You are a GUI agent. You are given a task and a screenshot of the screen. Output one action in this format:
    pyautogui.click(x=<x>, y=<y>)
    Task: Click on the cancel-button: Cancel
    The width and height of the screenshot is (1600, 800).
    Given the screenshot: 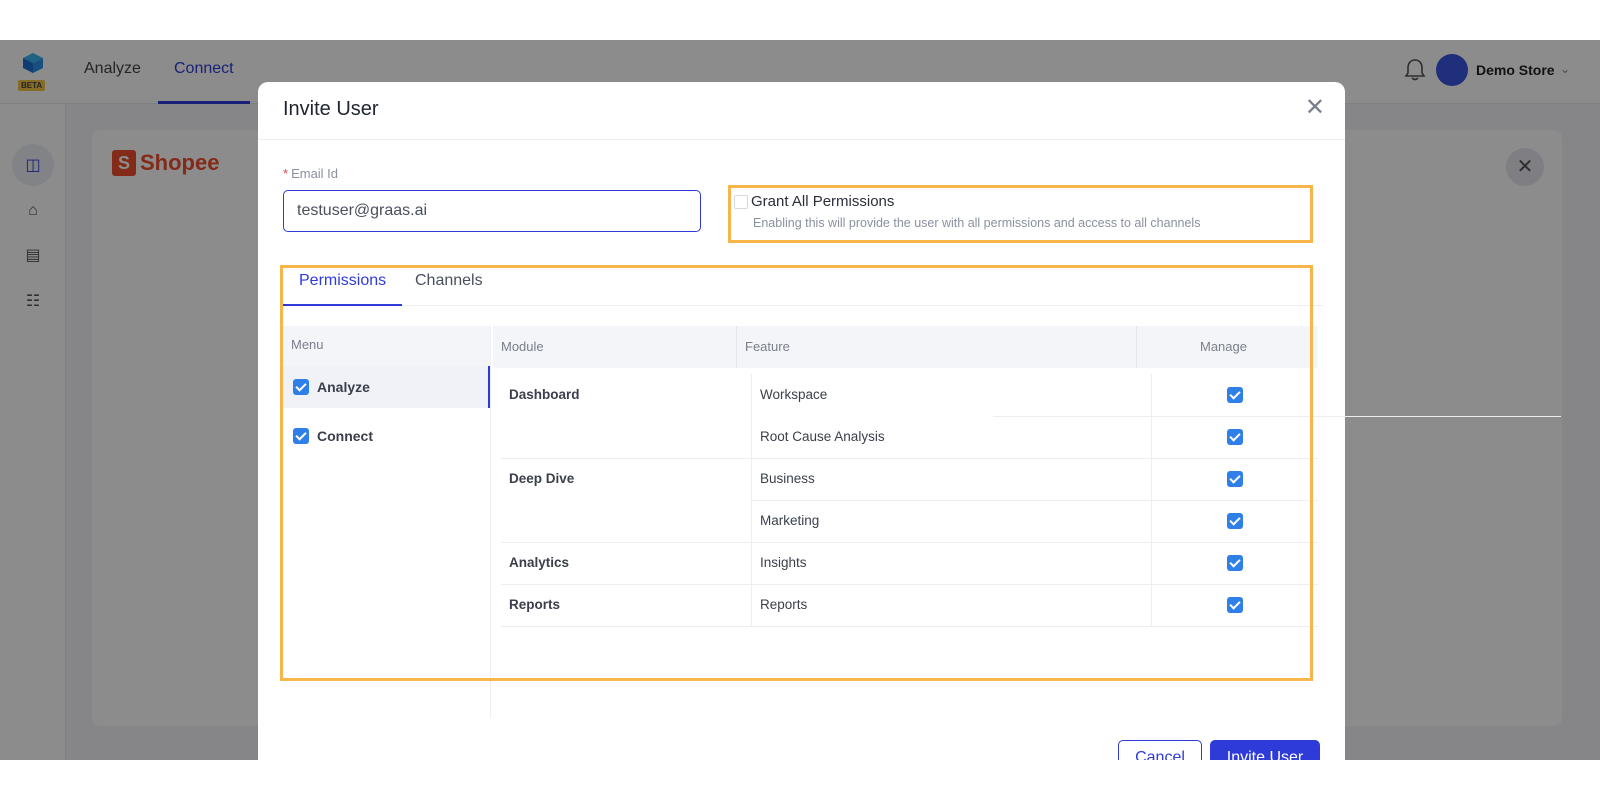 What is the action you would take?
    pyautogui.click(x=1160, y=750)
    